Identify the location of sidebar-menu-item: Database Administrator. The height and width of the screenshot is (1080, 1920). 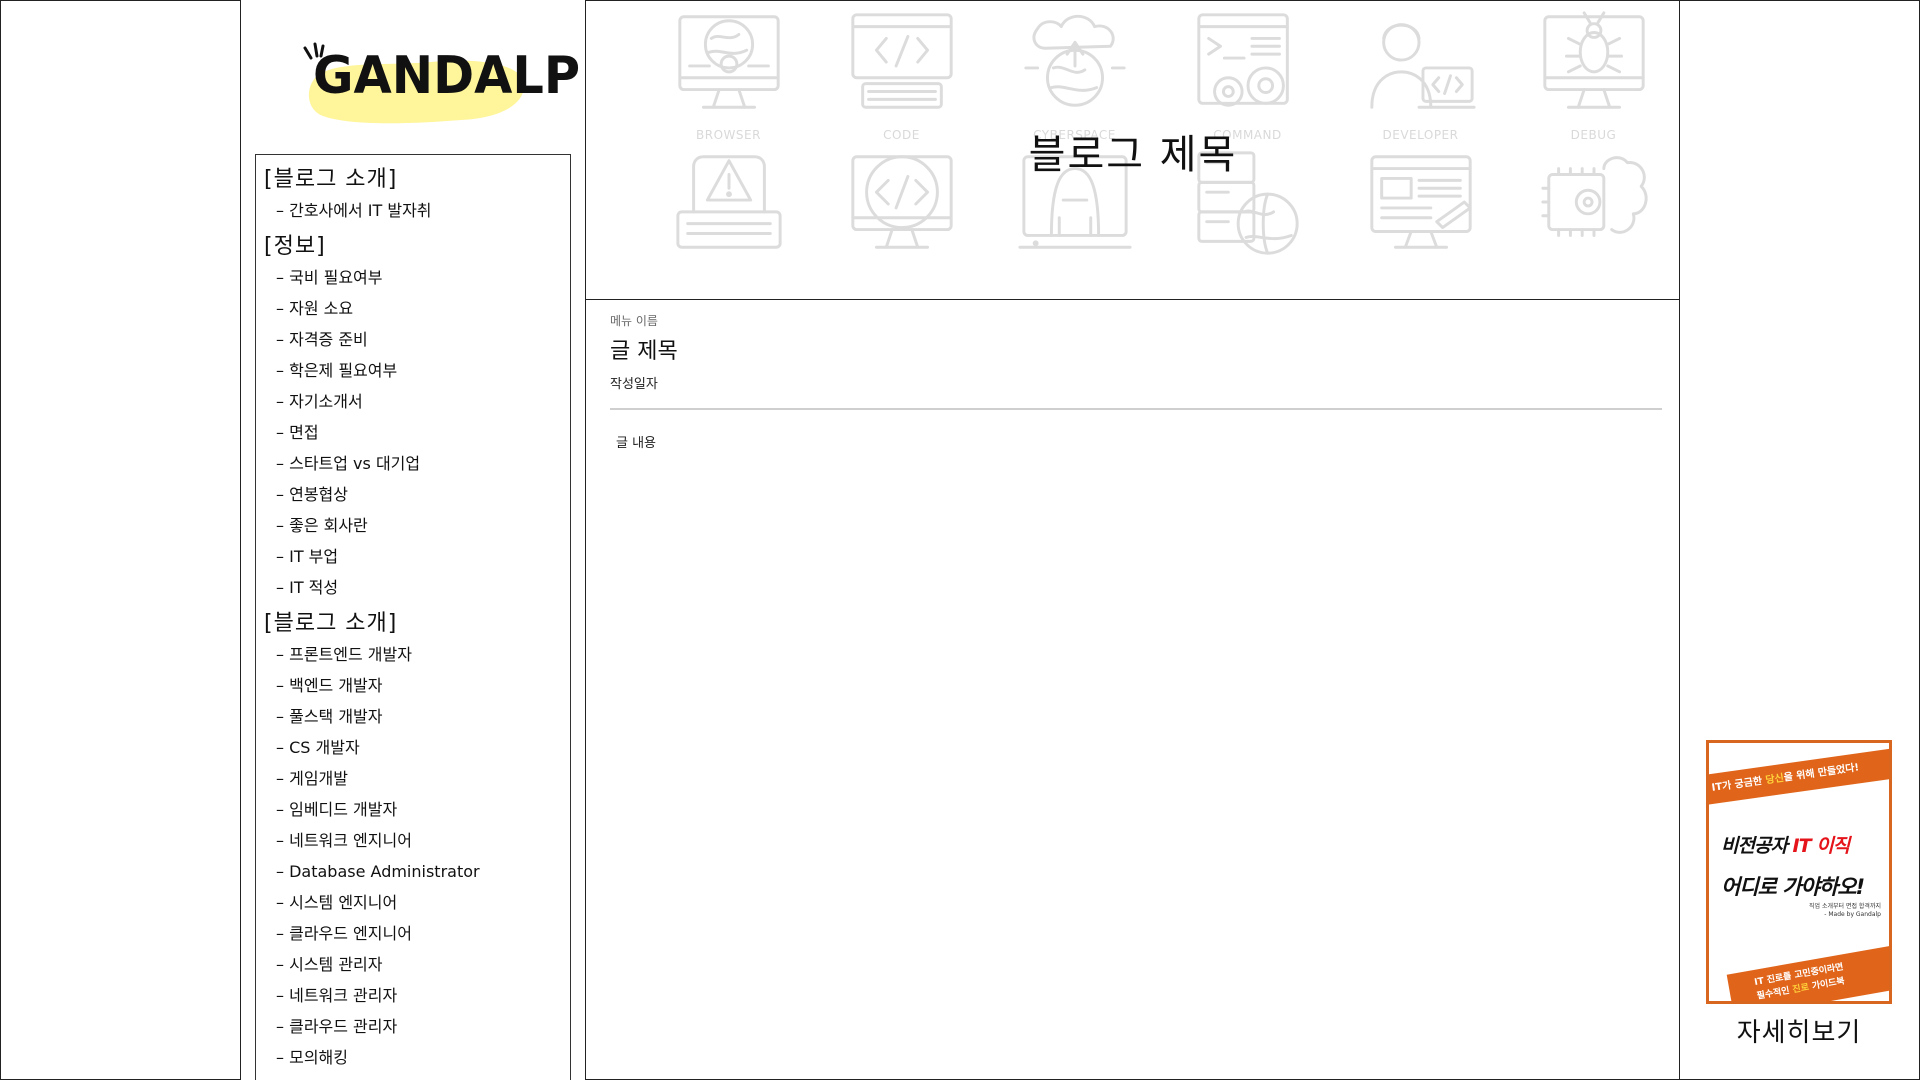
(417, 871).